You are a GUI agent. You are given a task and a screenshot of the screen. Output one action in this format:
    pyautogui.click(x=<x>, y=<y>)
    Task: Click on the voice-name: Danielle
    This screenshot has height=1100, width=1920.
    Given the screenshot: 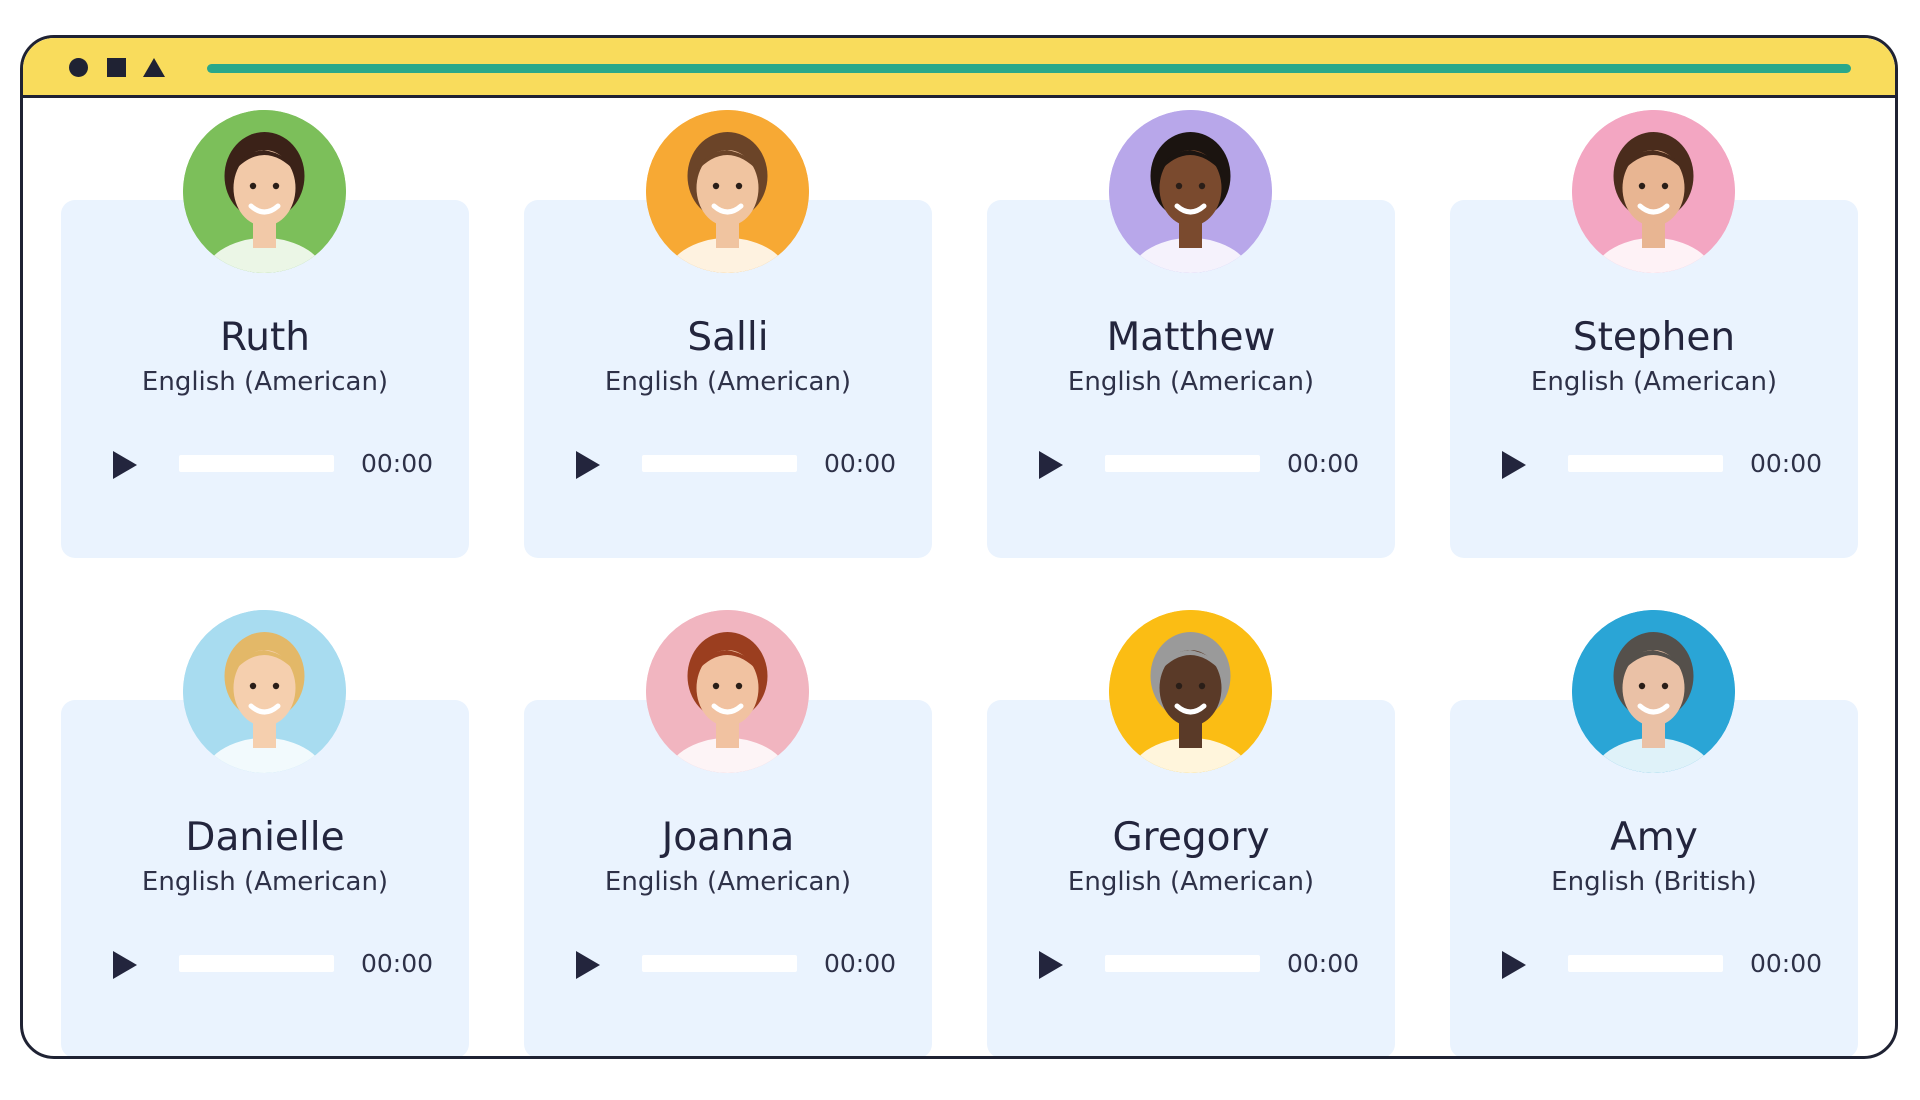 What is the action you would take?
    pyautogui.click(x=265, y=837)
    